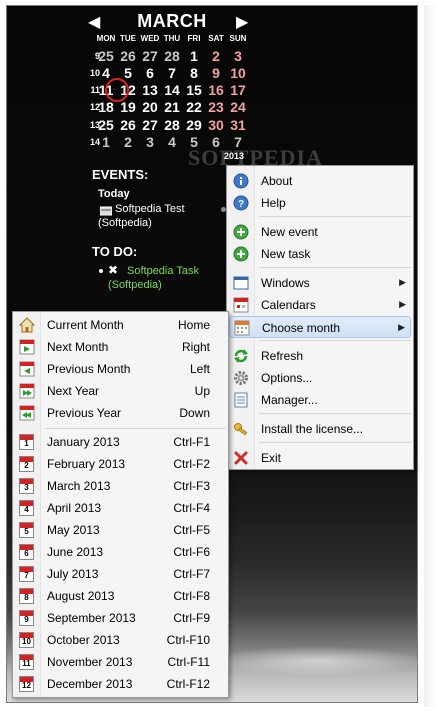 The width and height of the screenshot is (436, 719). Describe the element at coordinates (120, 574) in the screenshot. I see `submenu-item-month: 7 July 2013 Ctrl-F7` at that location.